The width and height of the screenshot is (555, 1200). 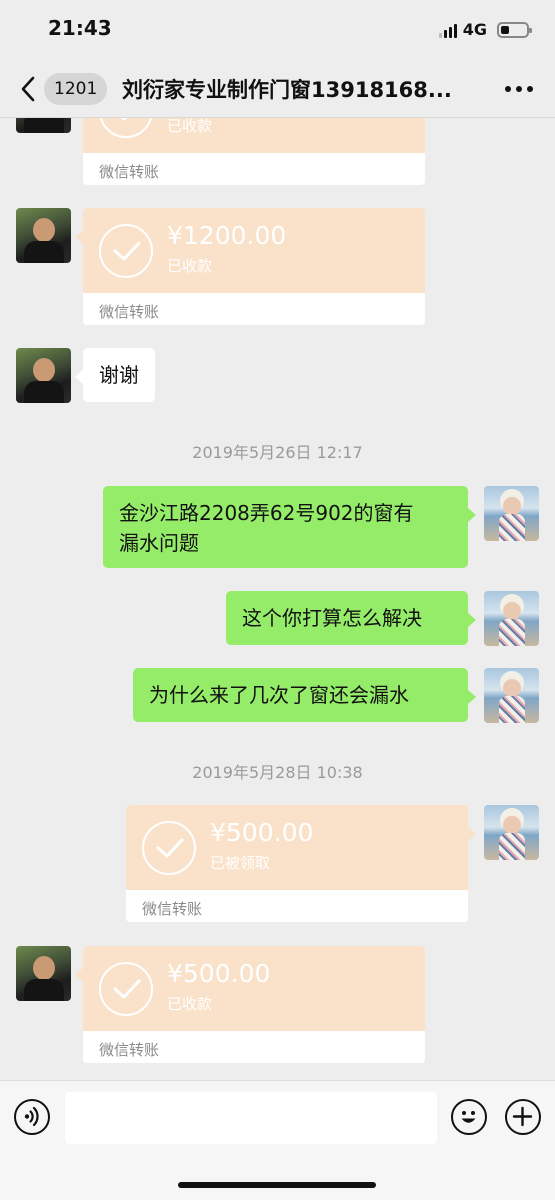 I want to click on message-bubble: 为什么来了几次了窗还会漏水, so click(x=300, y=695).